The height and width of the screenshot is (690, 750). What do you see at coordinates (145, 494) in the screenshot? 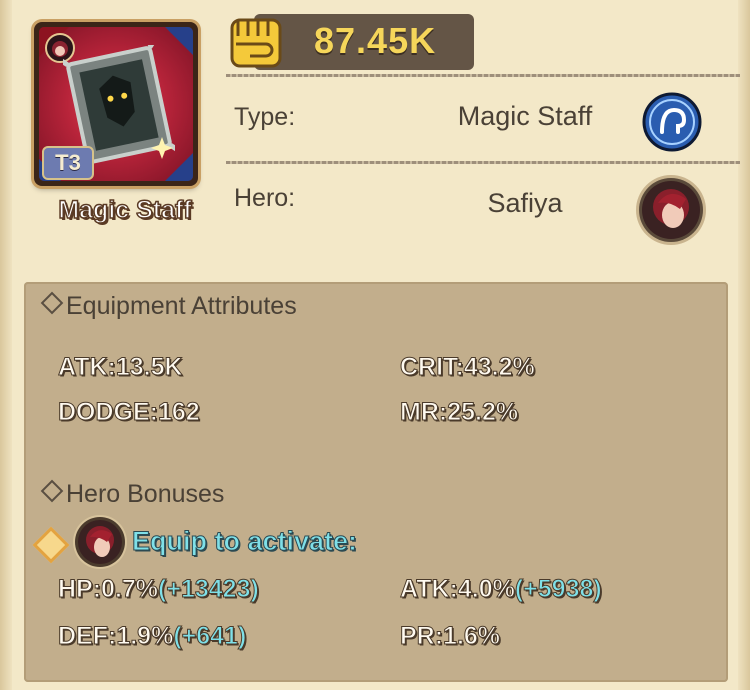
I see `hero-bonuses-label: Hero Bonuses` at bounding box center [145, 494].